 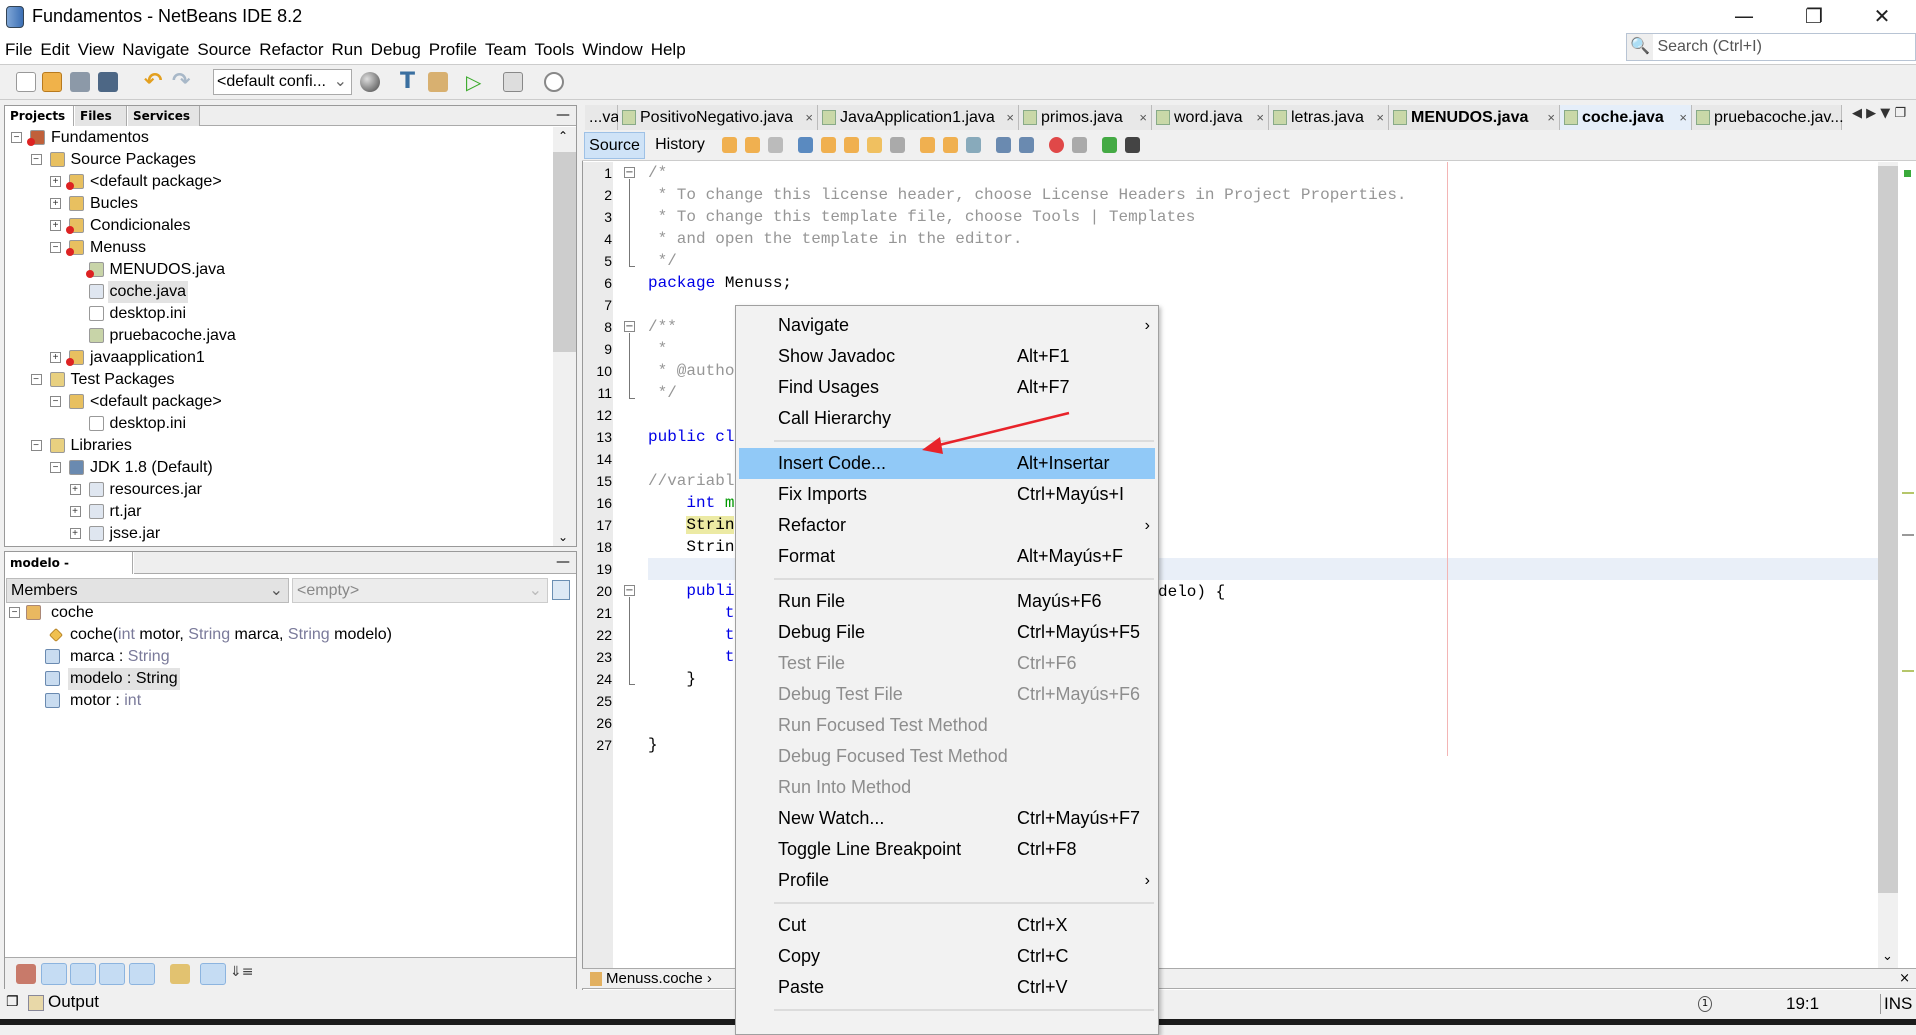 I want to click on annotation-arrow, so click(x=996, y=432).